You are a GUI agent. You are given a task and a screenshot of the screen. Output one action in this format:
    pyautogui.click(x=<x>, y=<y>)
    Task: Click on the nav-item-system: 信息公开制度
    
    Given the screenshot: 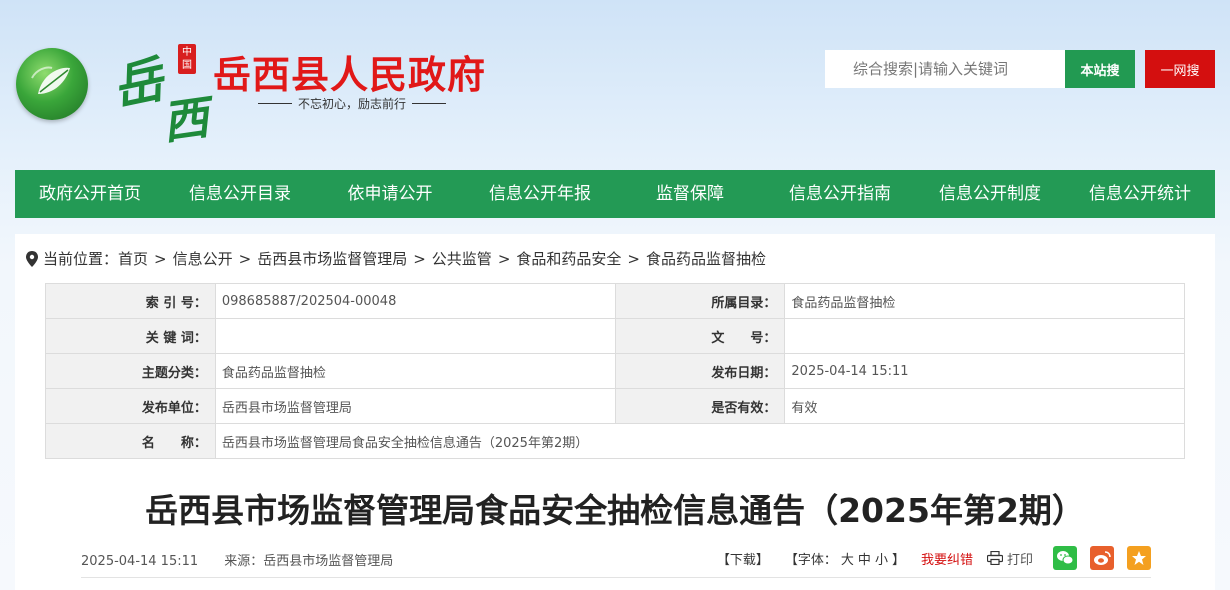 What is the action you would take?
    pyautogui.click(x=990, y=194)
    